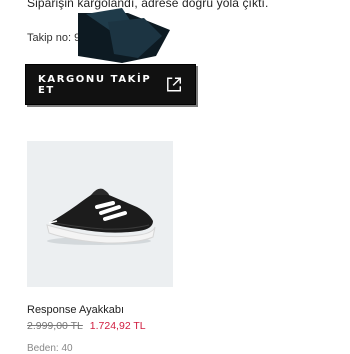  Describe the element at coordinates (54, 38) in the screenshot. I see `tracking-number: Takip no: 9` at that location.